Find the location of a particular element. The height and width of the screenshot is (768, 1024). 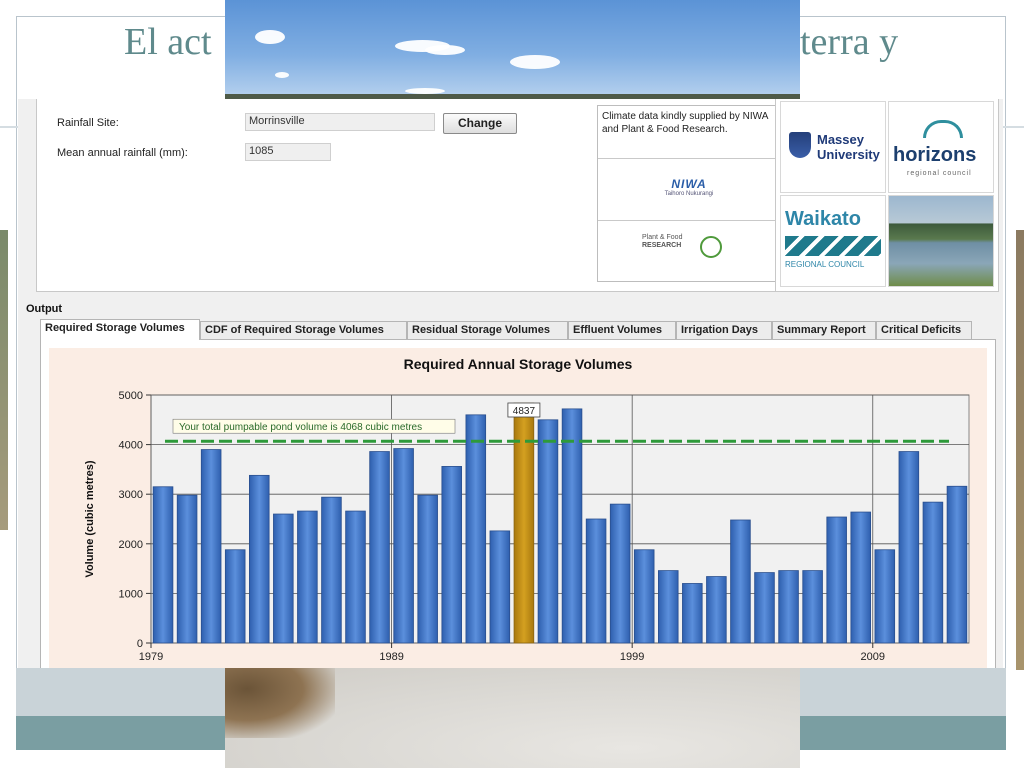

niwa-logo-subtext: Taihoro Nukurangi is located at coordinates (689, 194).